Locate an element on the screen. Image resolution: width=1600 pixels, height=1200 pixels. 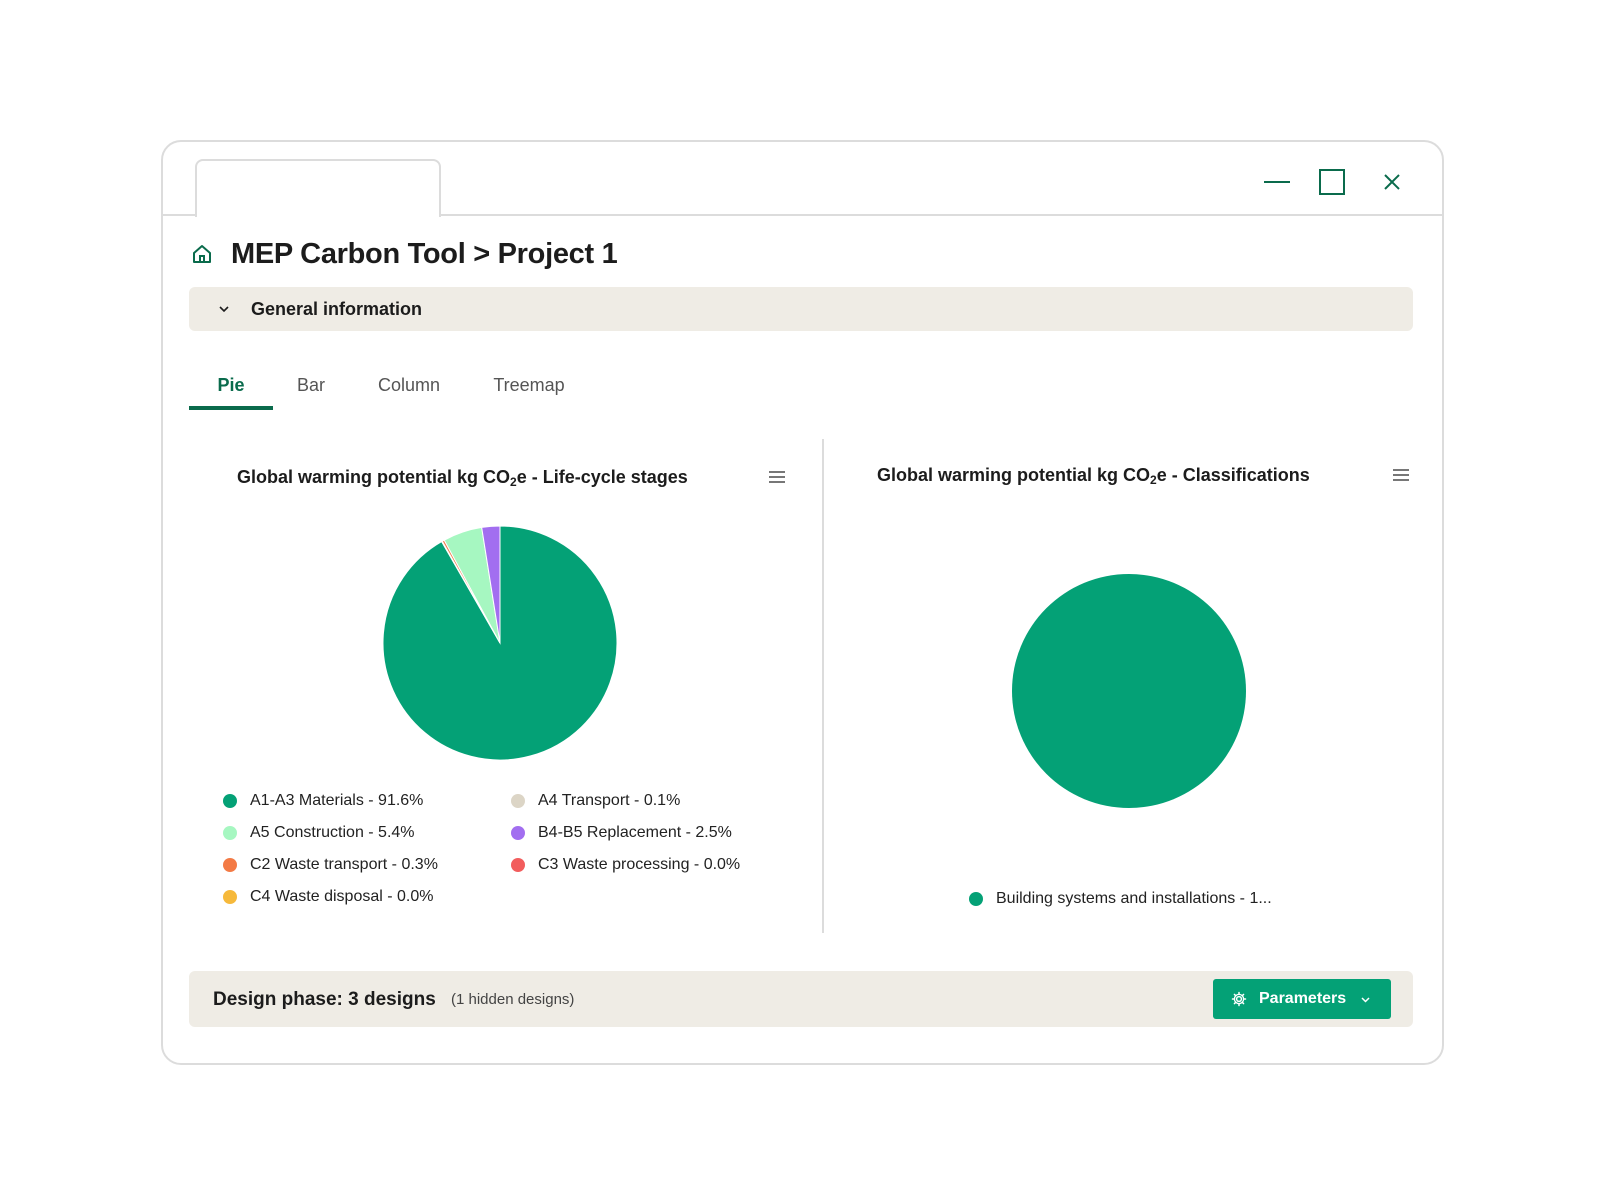
maximize-icon is located at coordinates (1332, 182).